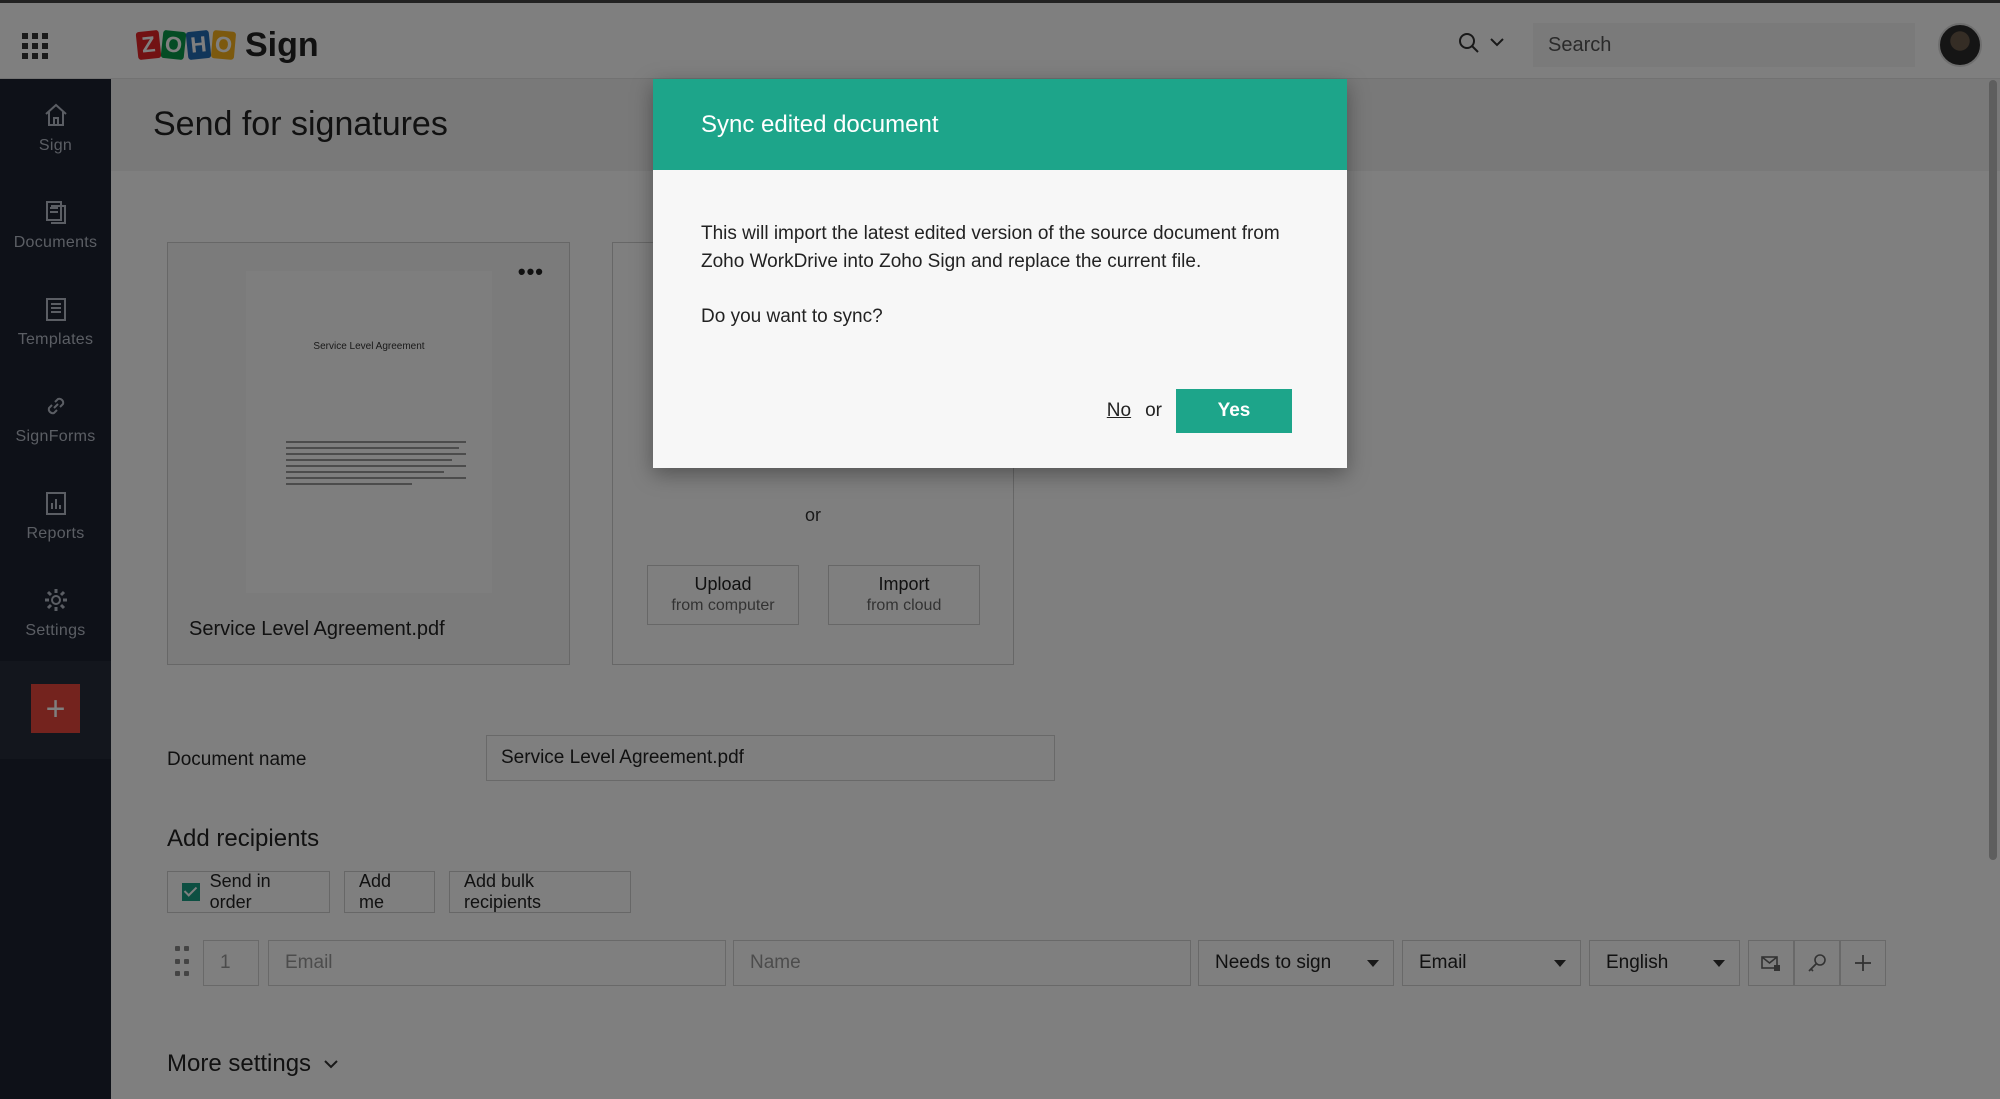  Describe the element at coordinates (1119, 411) in the screenshot. I see `no-button: No` at that location.